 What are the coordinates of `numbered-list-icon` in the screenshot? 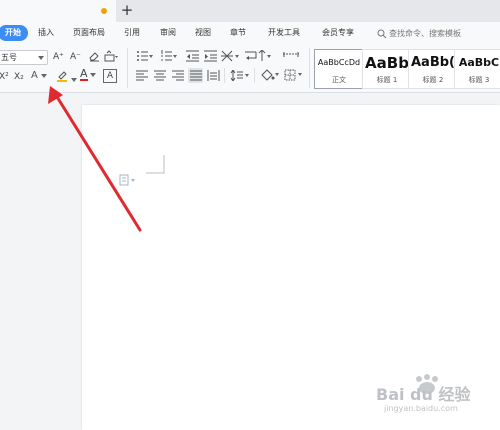 It's located at (169, 55).